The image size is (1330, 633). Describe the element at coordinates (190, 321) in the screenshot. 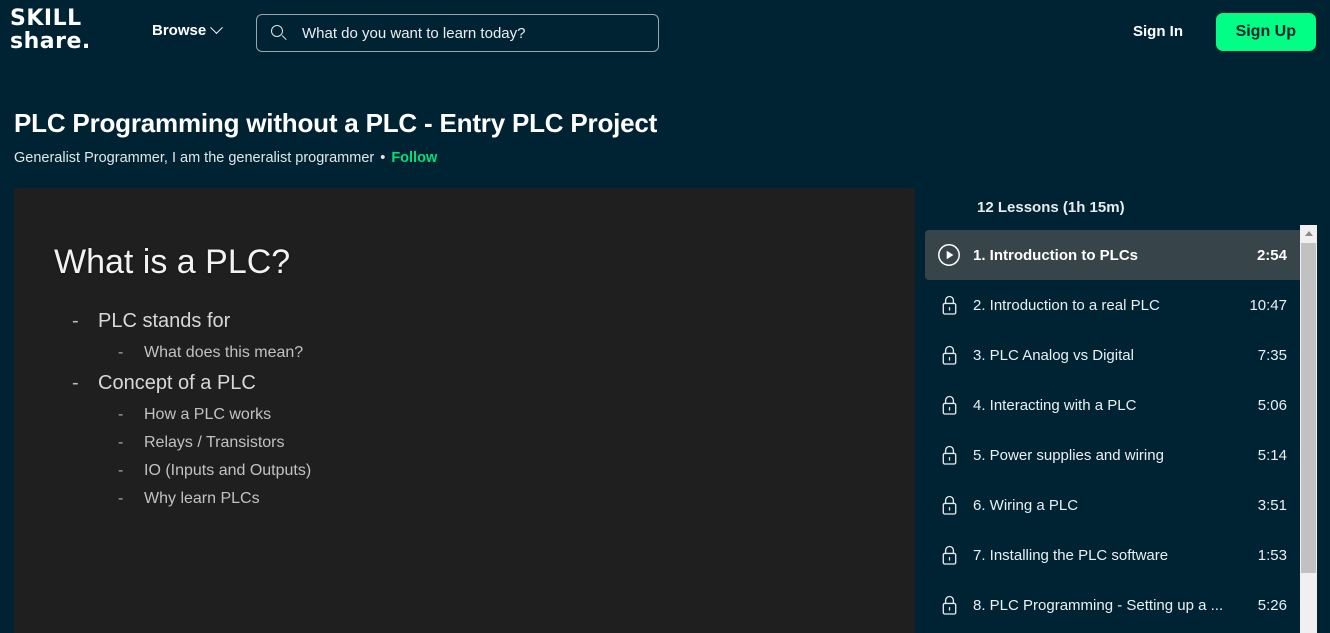

I see `slide-bullet: PLC stands for` at that location.